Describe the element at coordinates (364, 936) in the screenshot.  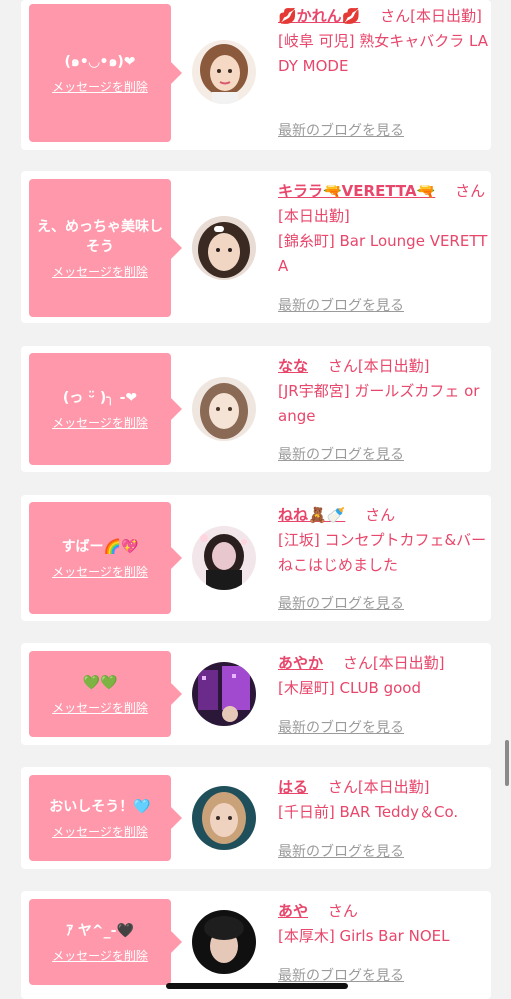
I see `store-location: [本厚木] Girls Bar NOEL` at that location.